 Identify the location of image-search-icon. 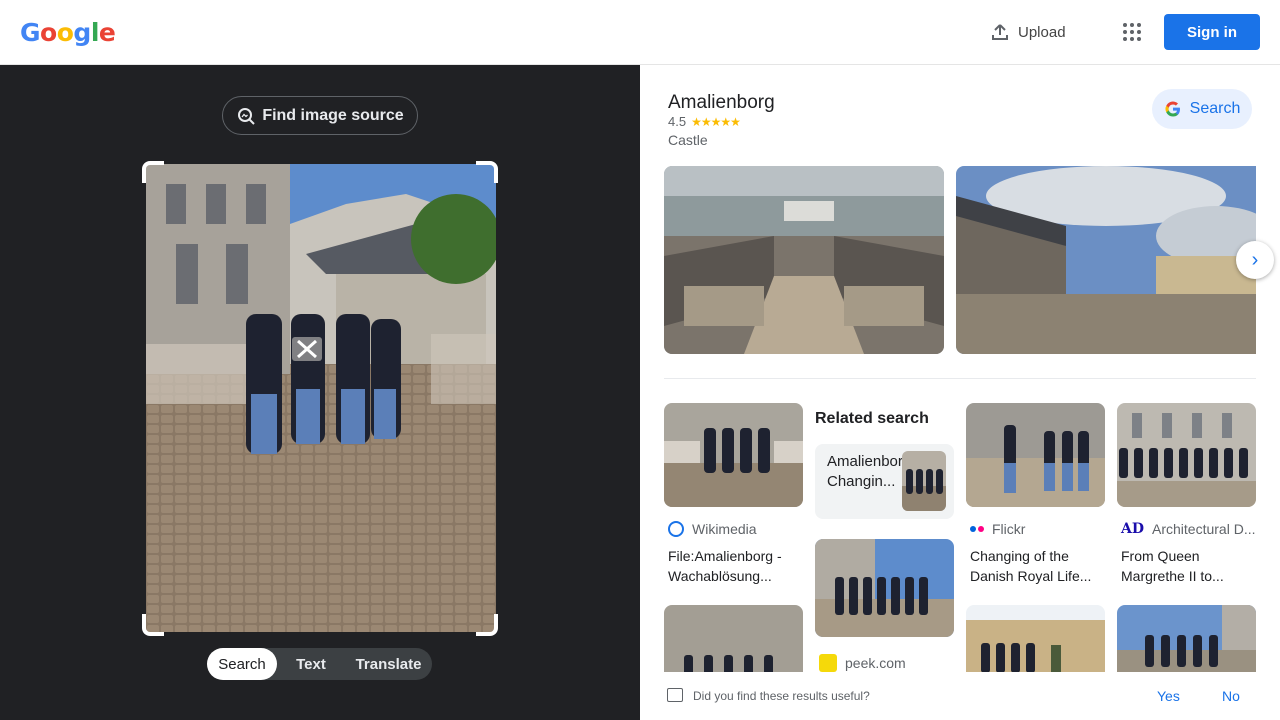
(247, 116).